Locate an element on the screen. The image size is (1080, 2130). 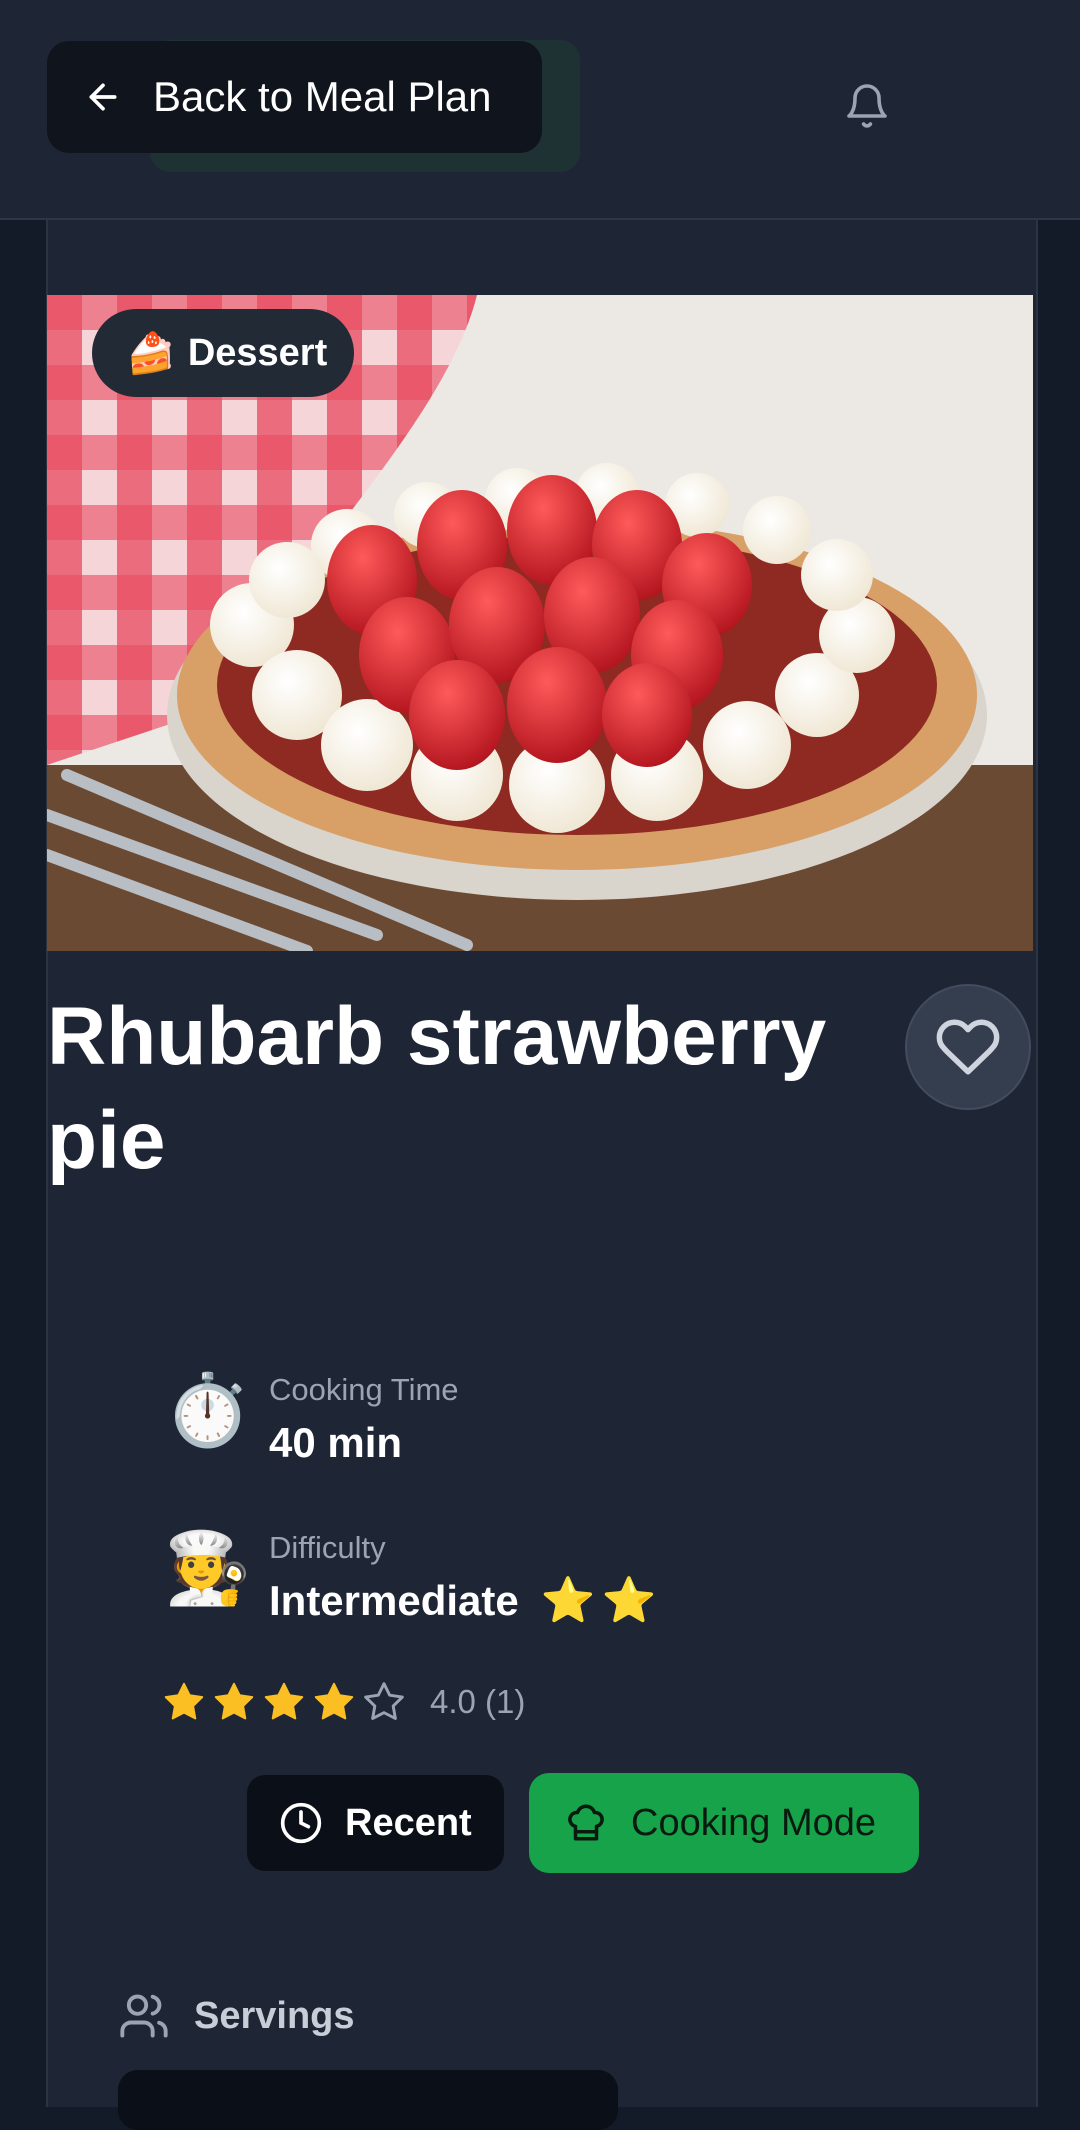
rating-text: 4.0 (1) is located at coordinates (478, 1701).